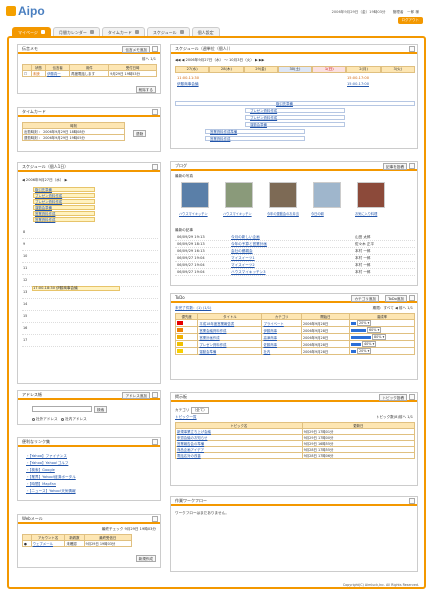 The height and width of the screenshot is (600, 433). Describe the element at coordinates (51, 477) in the screenshot. I see `link-item: ・【業界】Yahoo!経済ポータル` at that location.